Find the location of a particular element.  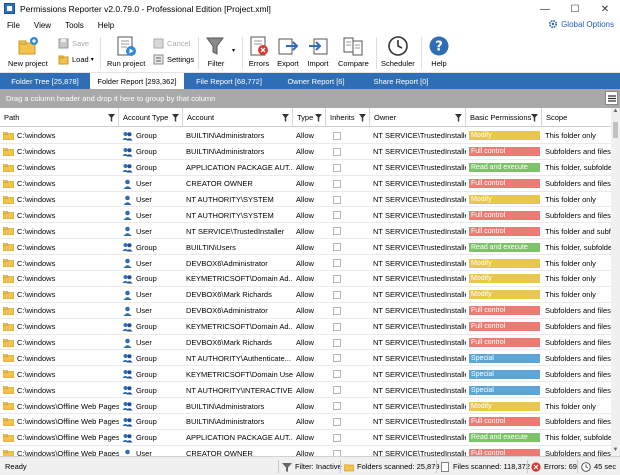

scroll-down-icon: ▼ is located at coordinates (615, 451).